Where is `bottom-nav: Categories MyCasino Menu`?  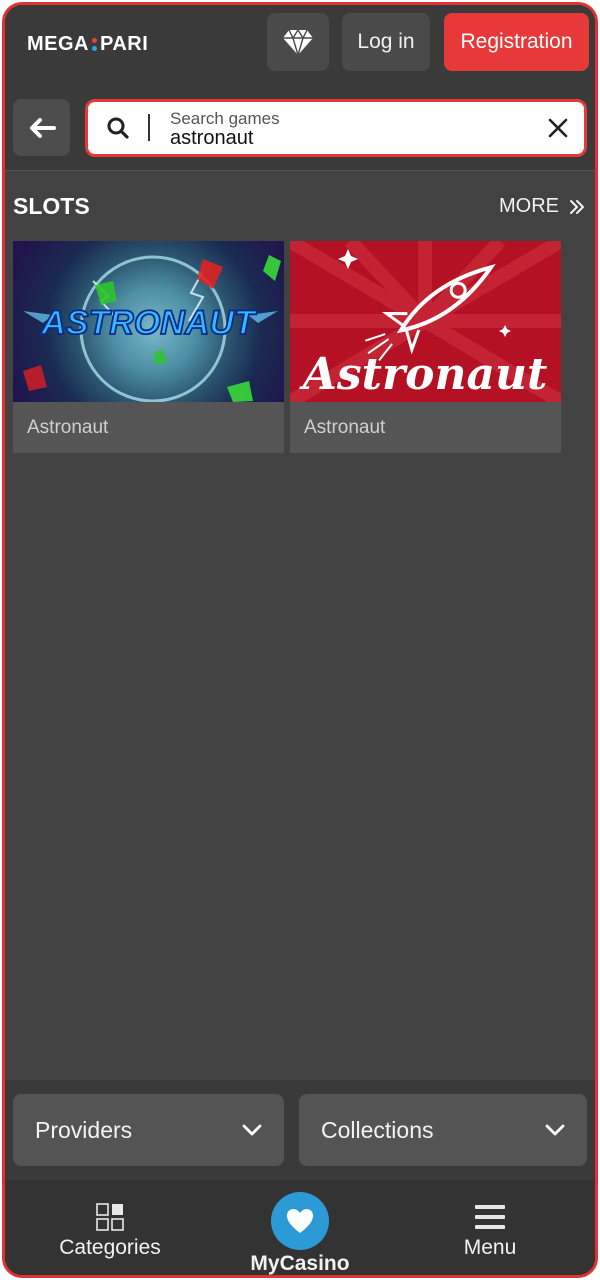 bottom-nav: Categories MyCasino Menu is located at coordinates (300, 1227).